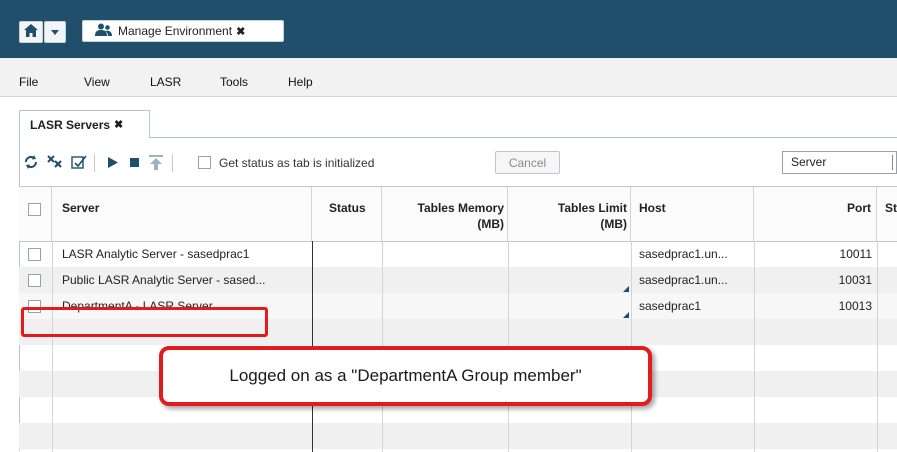 This screenshot has height=452, width=897. I want to click on column-header-label: Tables Memory, so click(460, 208).